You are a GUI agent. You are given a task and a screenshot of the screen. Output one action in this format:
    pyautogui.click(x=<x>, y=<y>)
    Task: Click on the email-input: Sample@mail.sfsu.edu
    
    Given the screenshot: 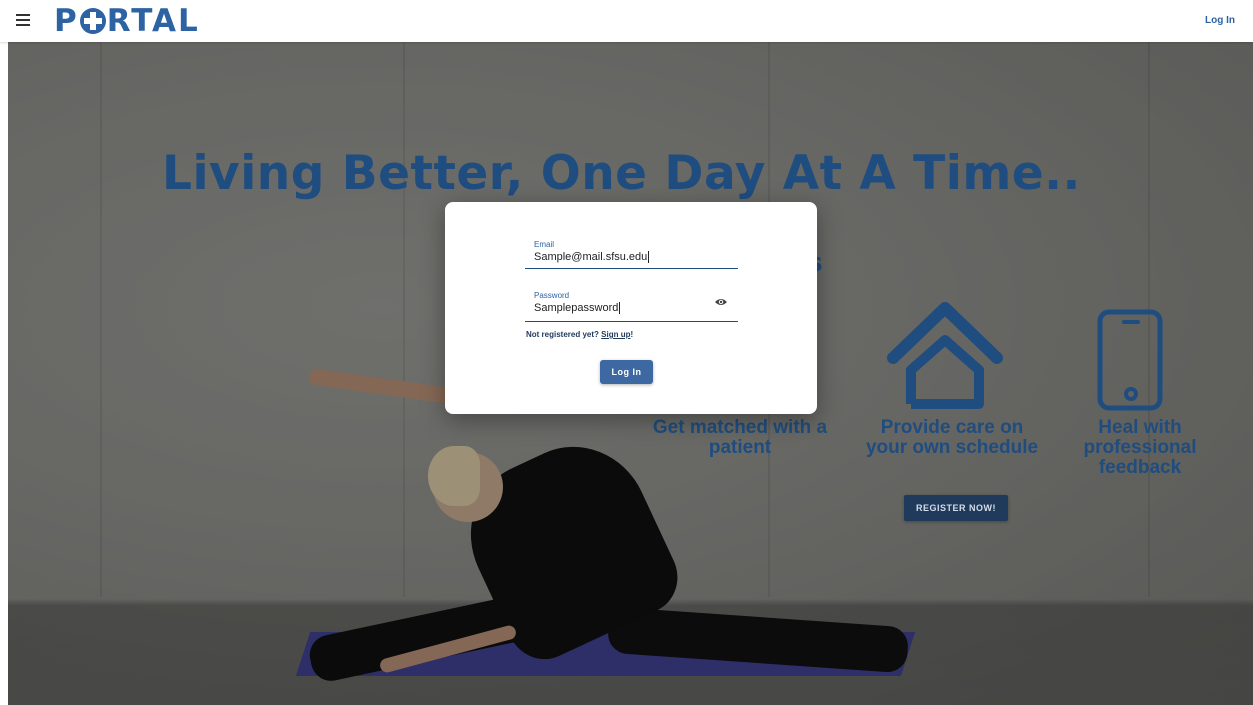 What is the action you would take?
    pyautogui.click(x=619, y=257)
    